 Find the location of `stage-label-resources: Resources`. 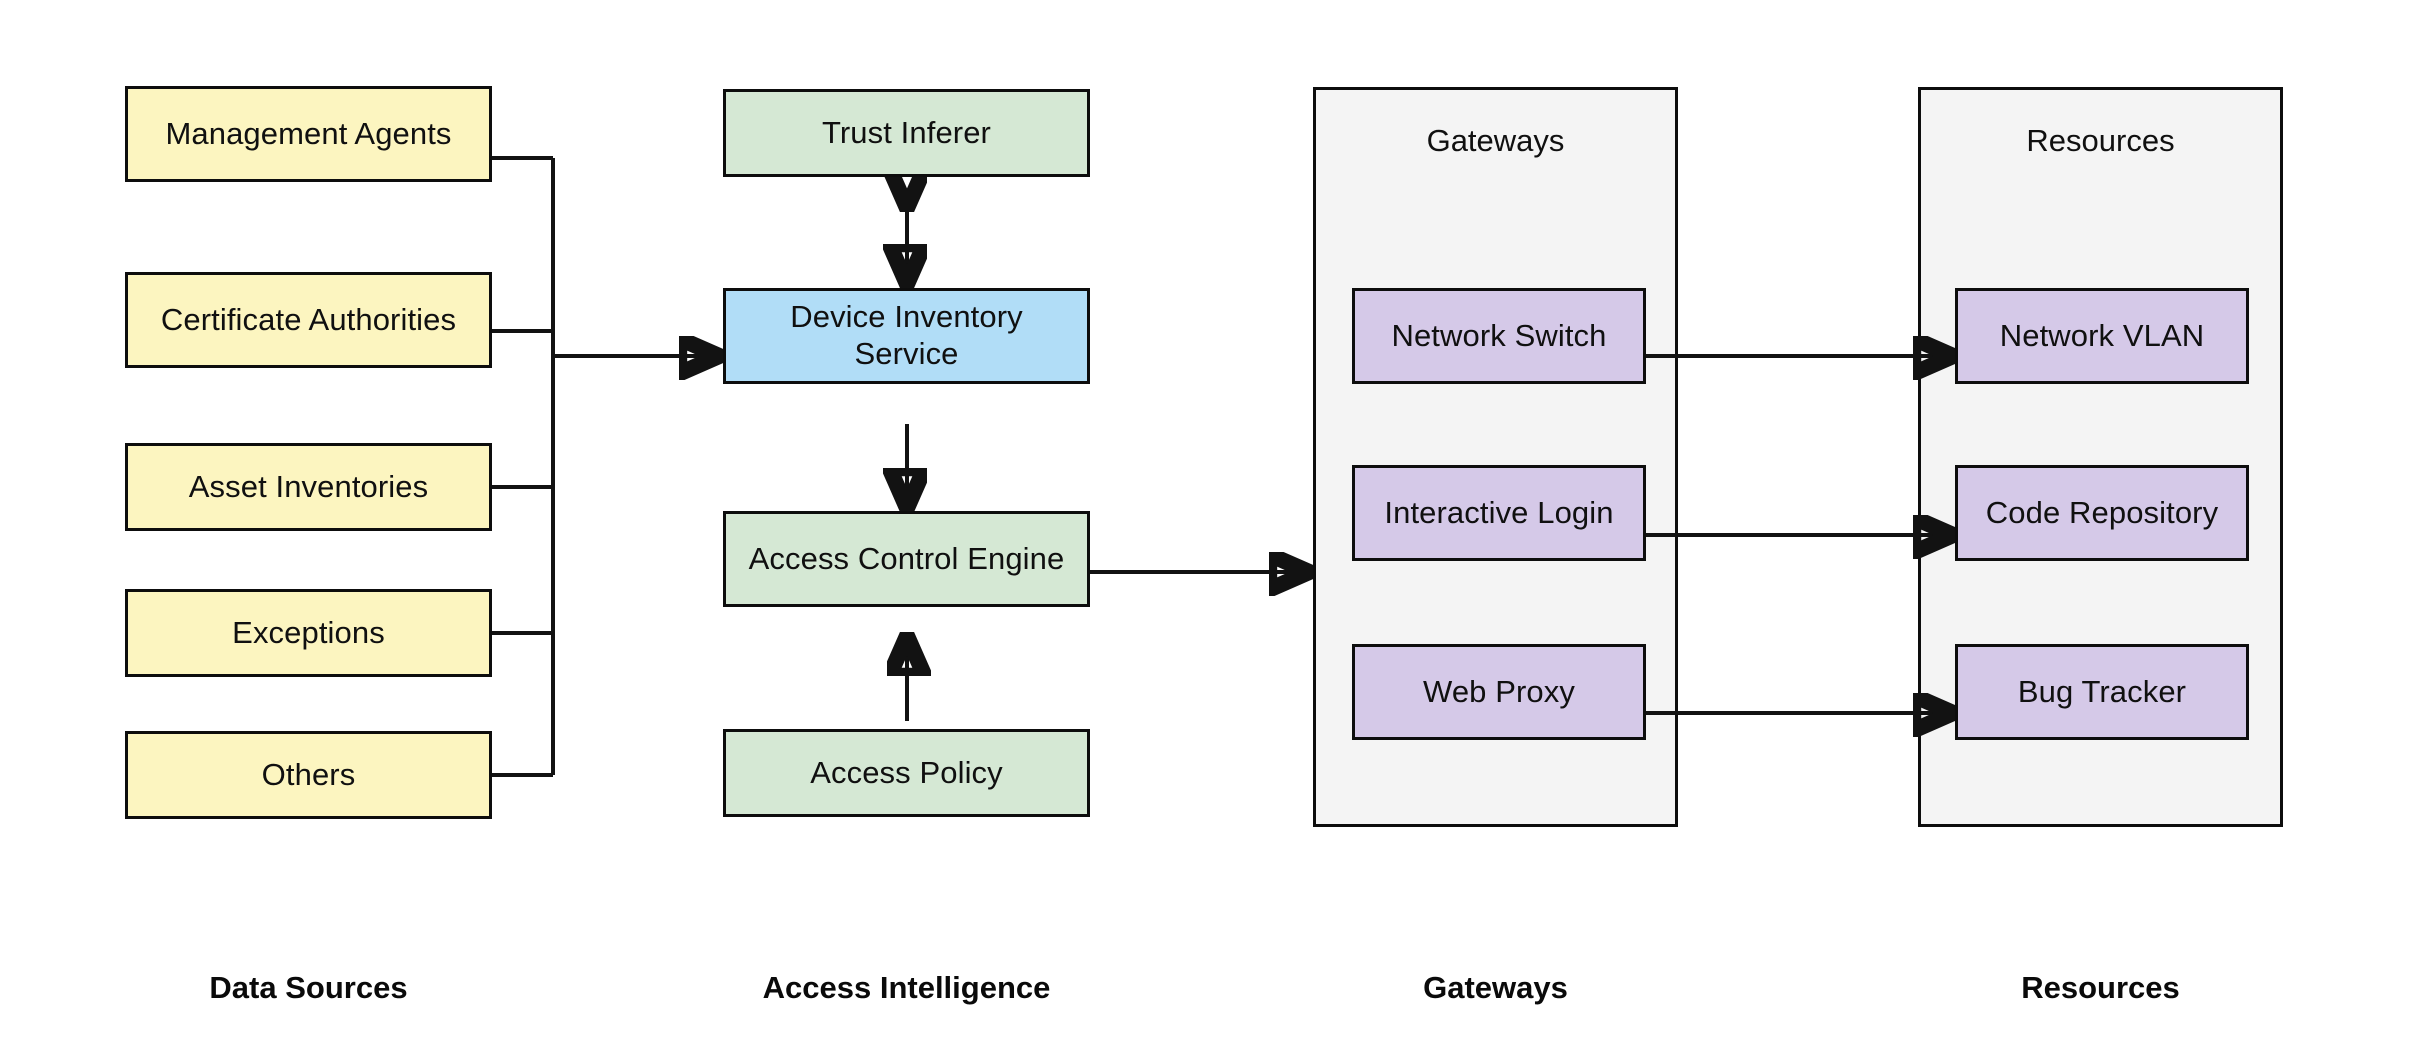

stage-label-resources: Resources is located at coordinates (2100, 988).